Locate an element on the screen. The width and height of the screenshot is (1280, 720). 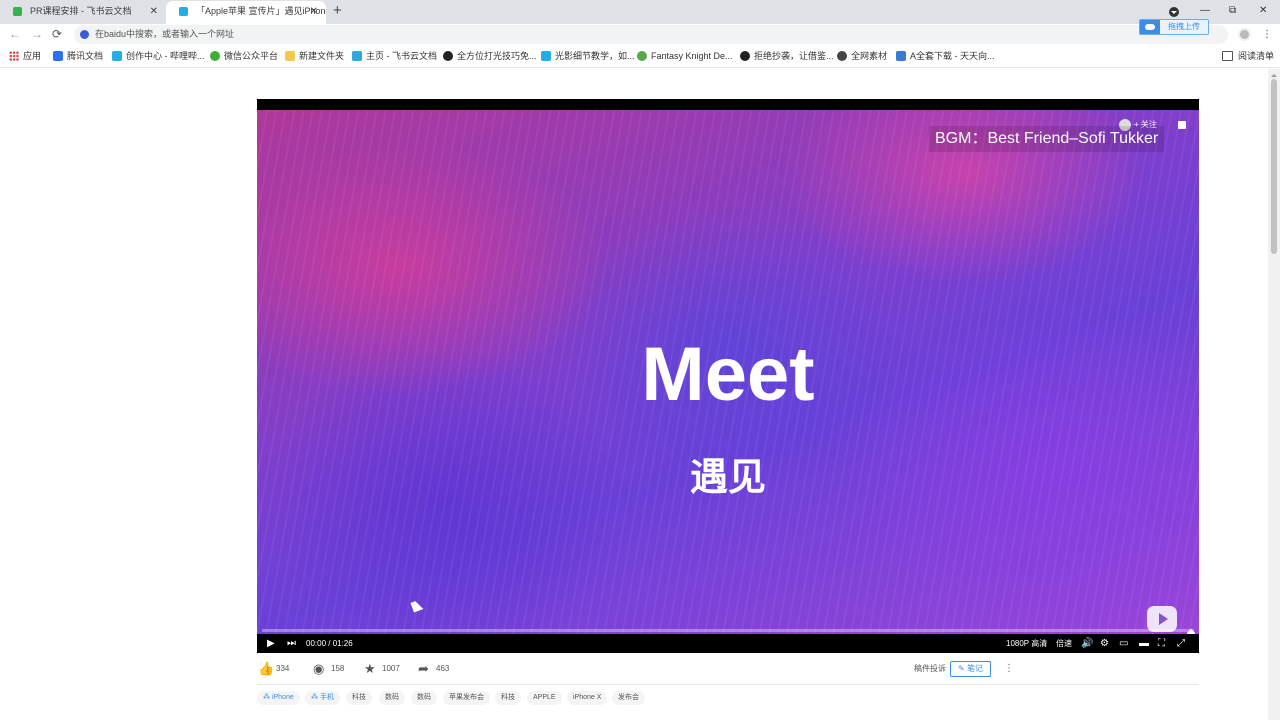
tag-item: 苹果发布会 is located at coordinates (466, 698).